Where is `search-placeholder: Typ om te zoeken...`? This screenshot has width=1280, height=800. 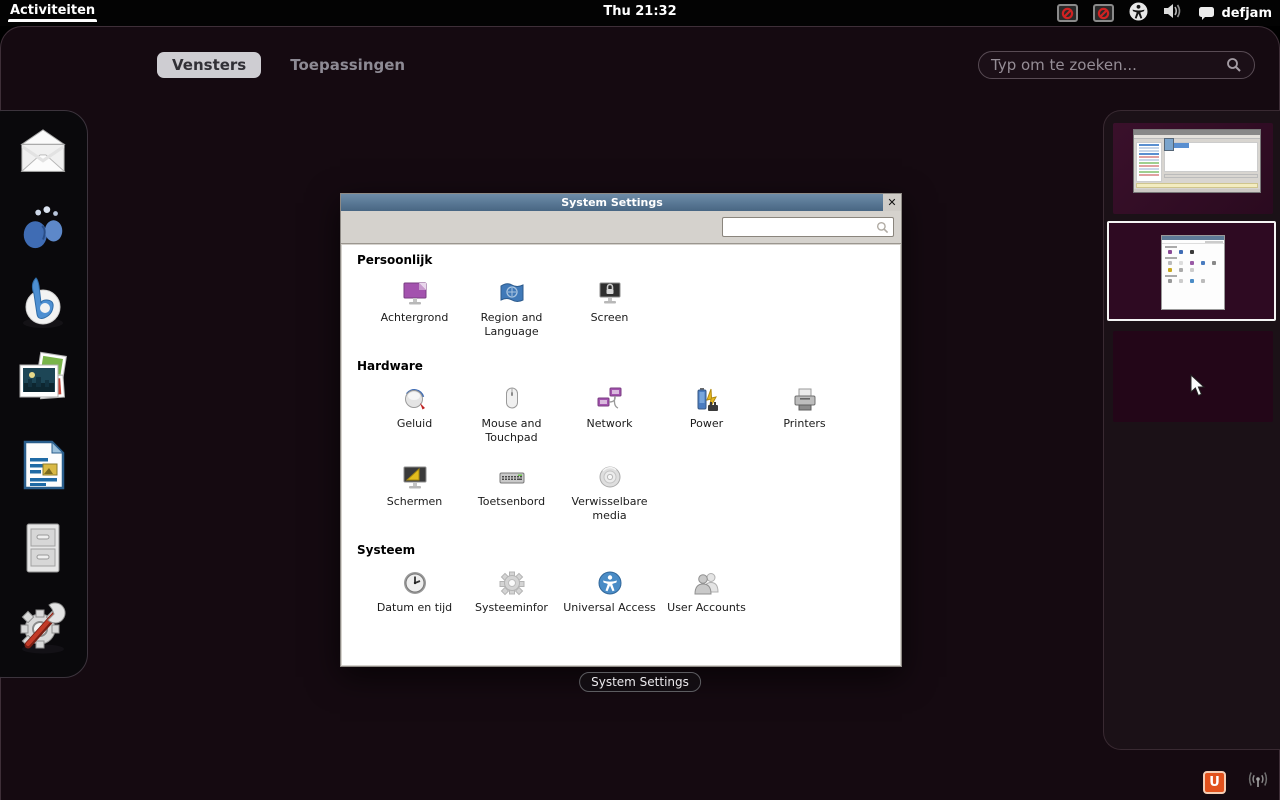
search-placeholder: Typ om te zoeken... is located at coordinates (1064, 65).